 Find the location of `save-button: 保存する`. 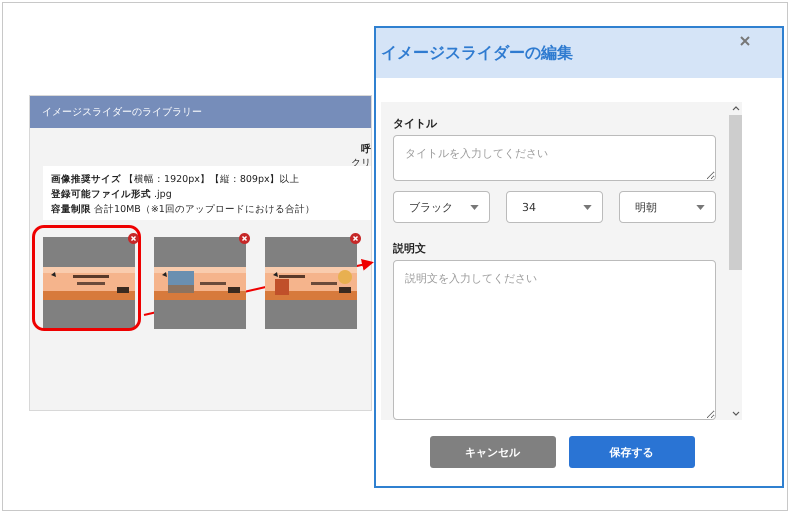

save-button: 保存する is located at coordinates (631, 452).